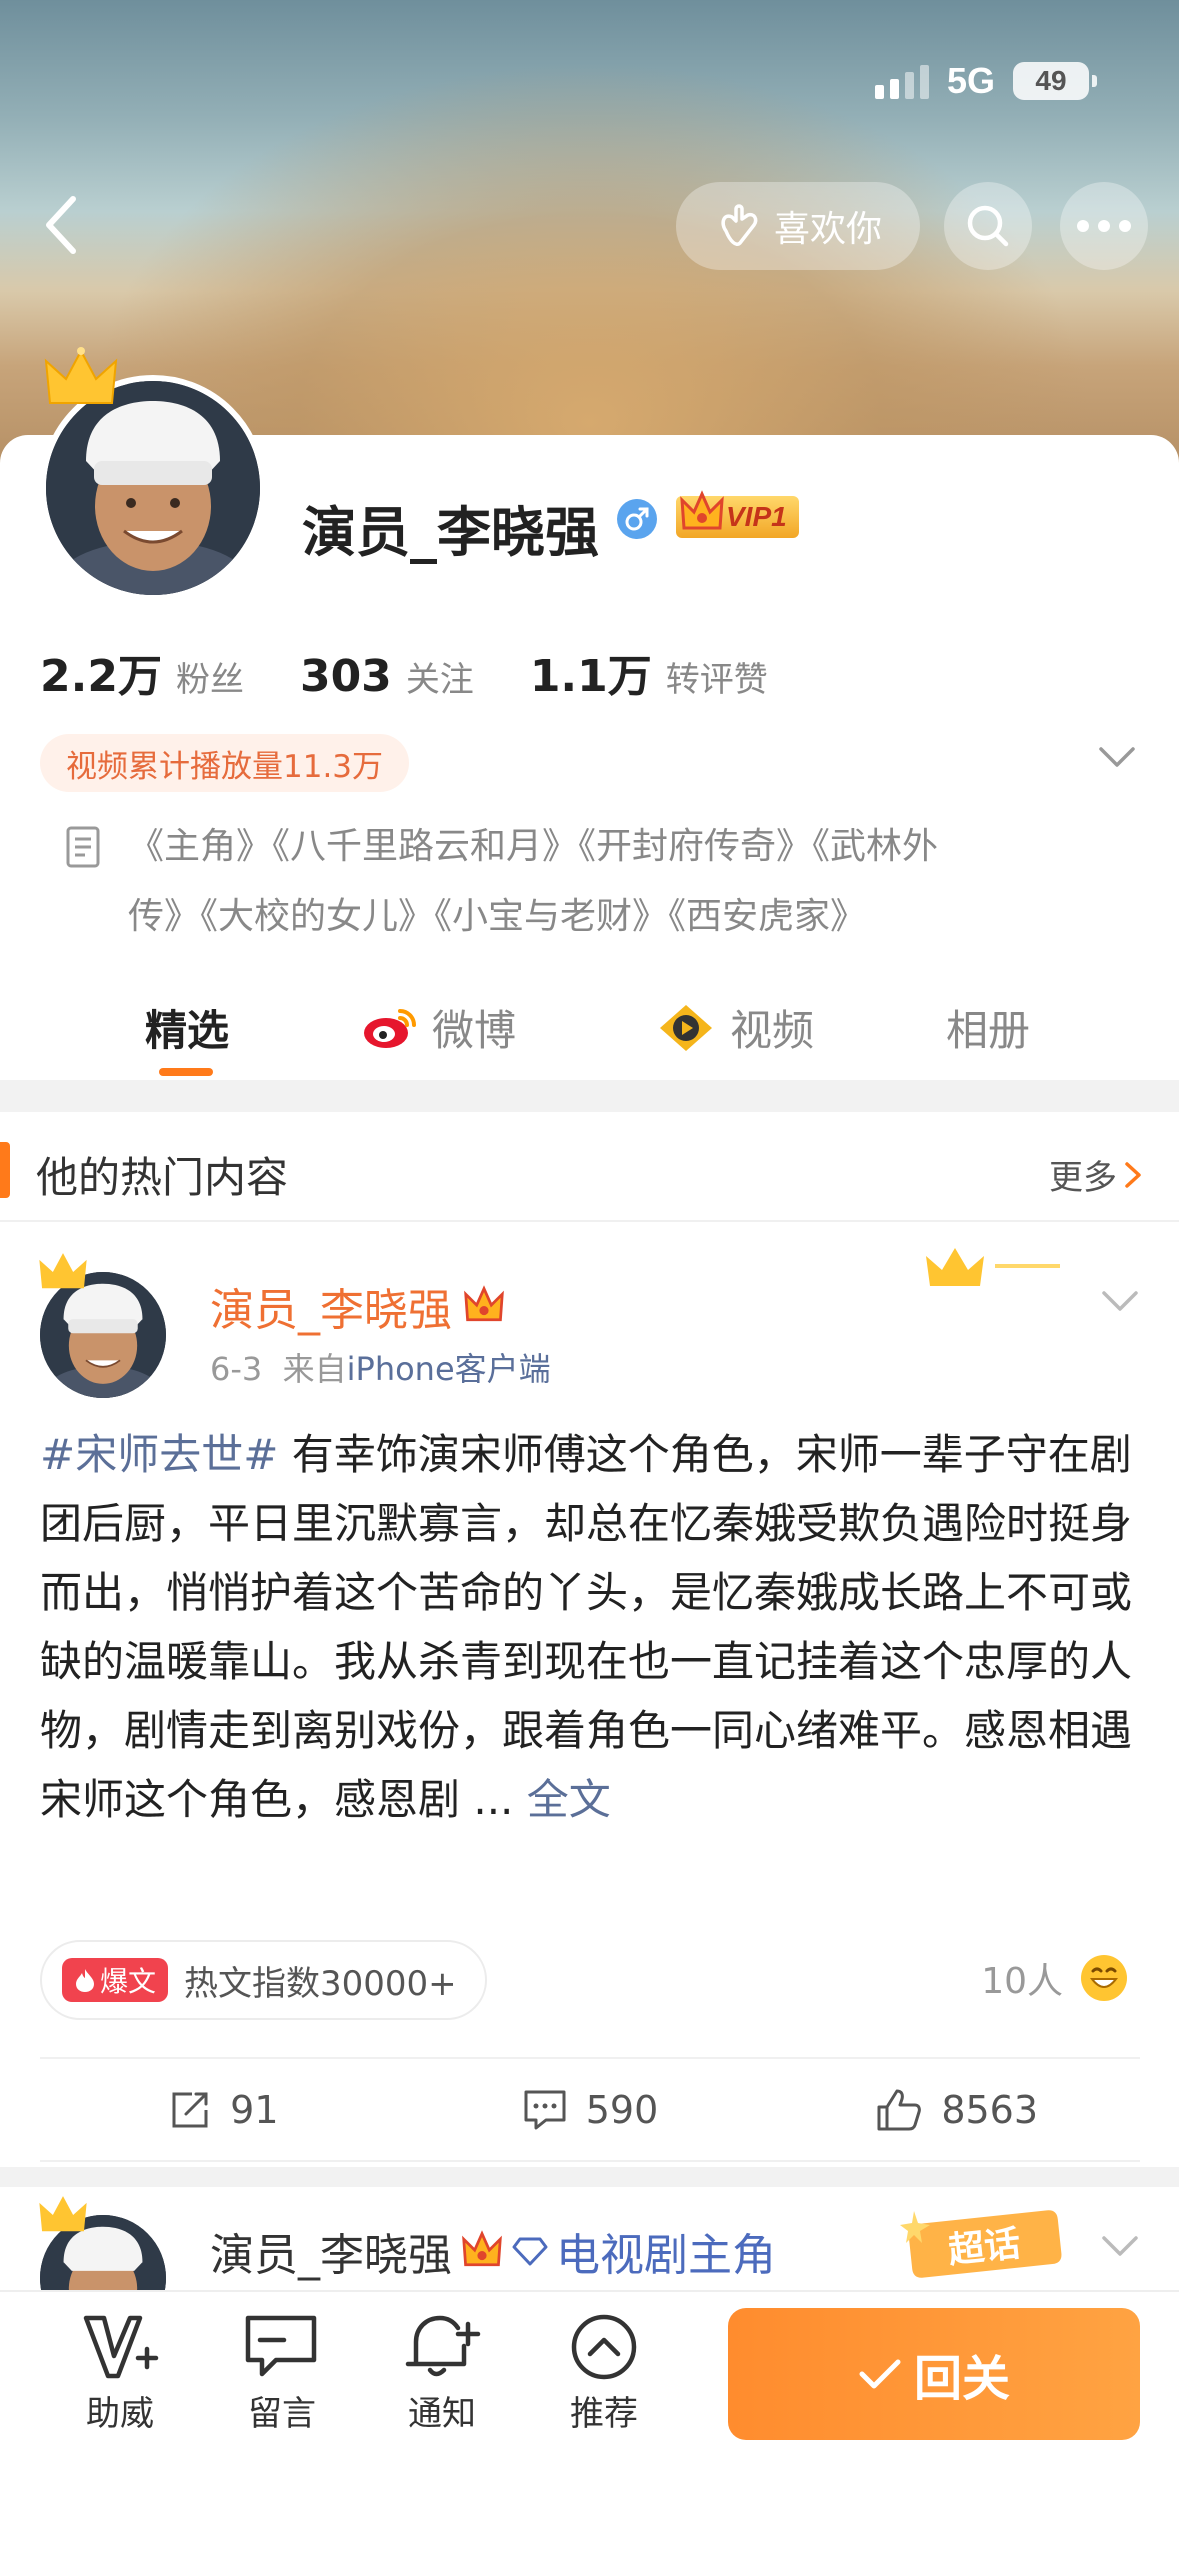  What do you see at coordinates (493, 2251) in the screenshot?
I see `post-author: 演员_李晓强 电视剧主角` at bounding box center [493, 2251].